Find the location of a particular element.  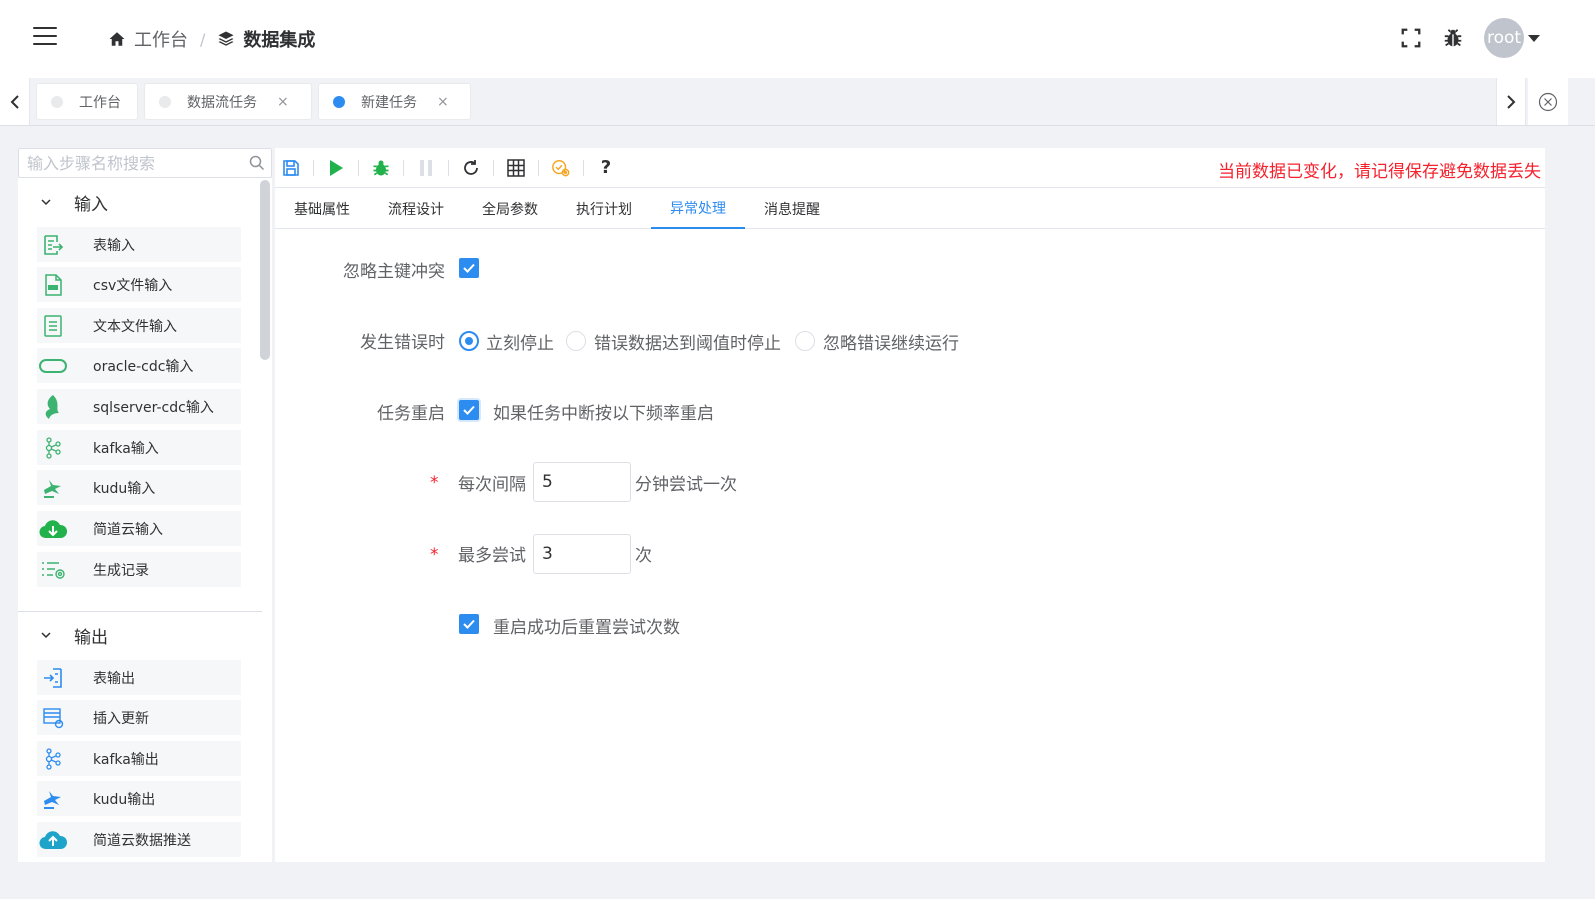

task-restart-checkbox is located at coordinates (469, 410).